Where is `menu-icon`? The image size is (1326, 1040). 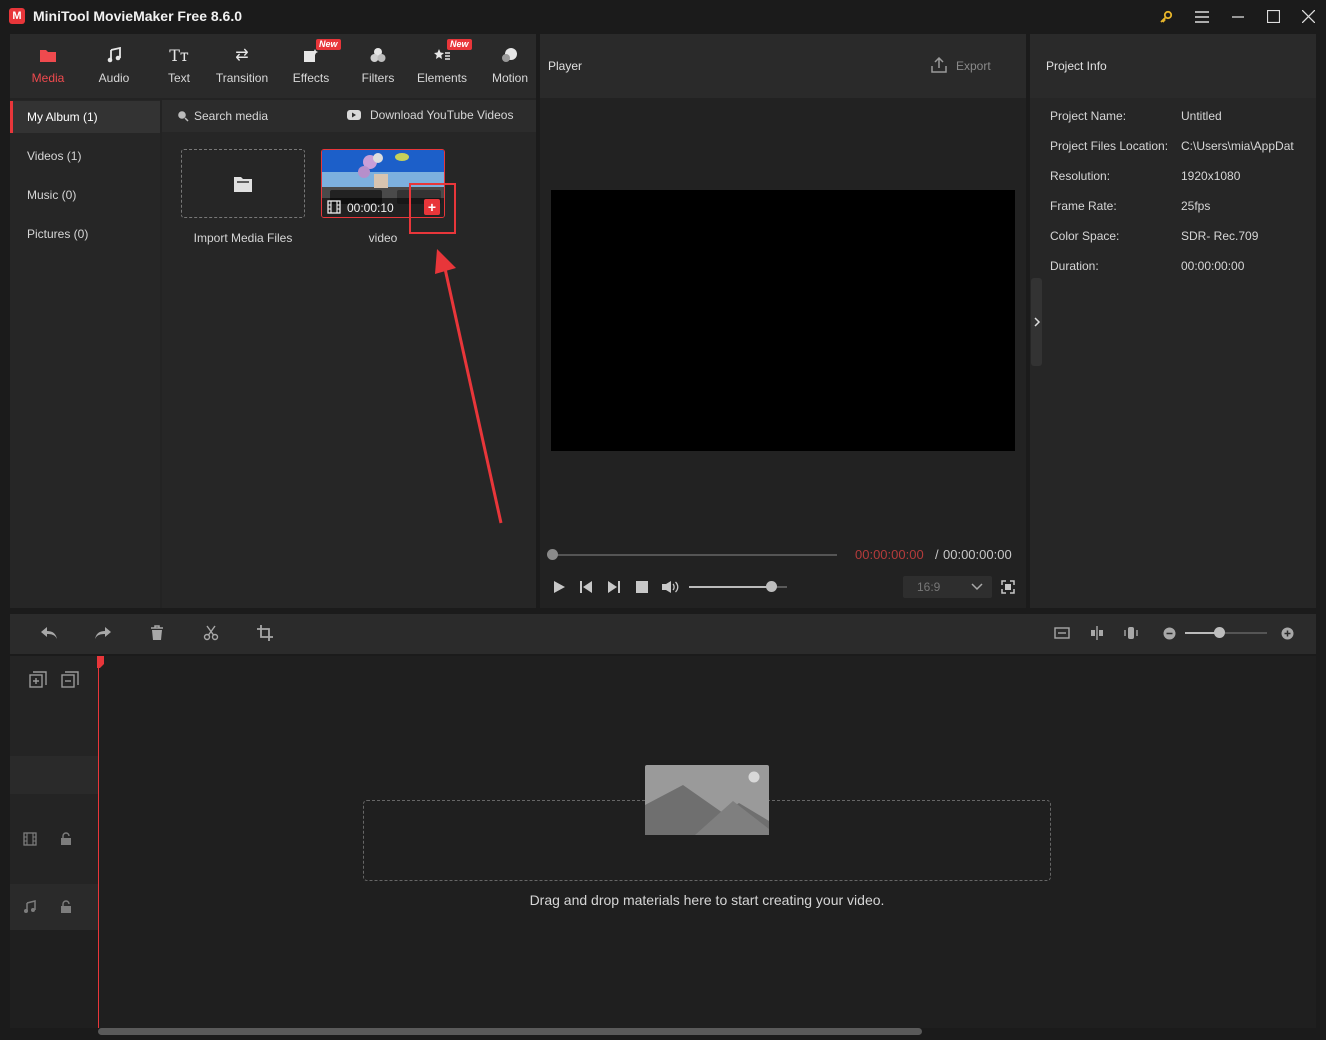
menu-icon is located at coordinates (1202, 17).